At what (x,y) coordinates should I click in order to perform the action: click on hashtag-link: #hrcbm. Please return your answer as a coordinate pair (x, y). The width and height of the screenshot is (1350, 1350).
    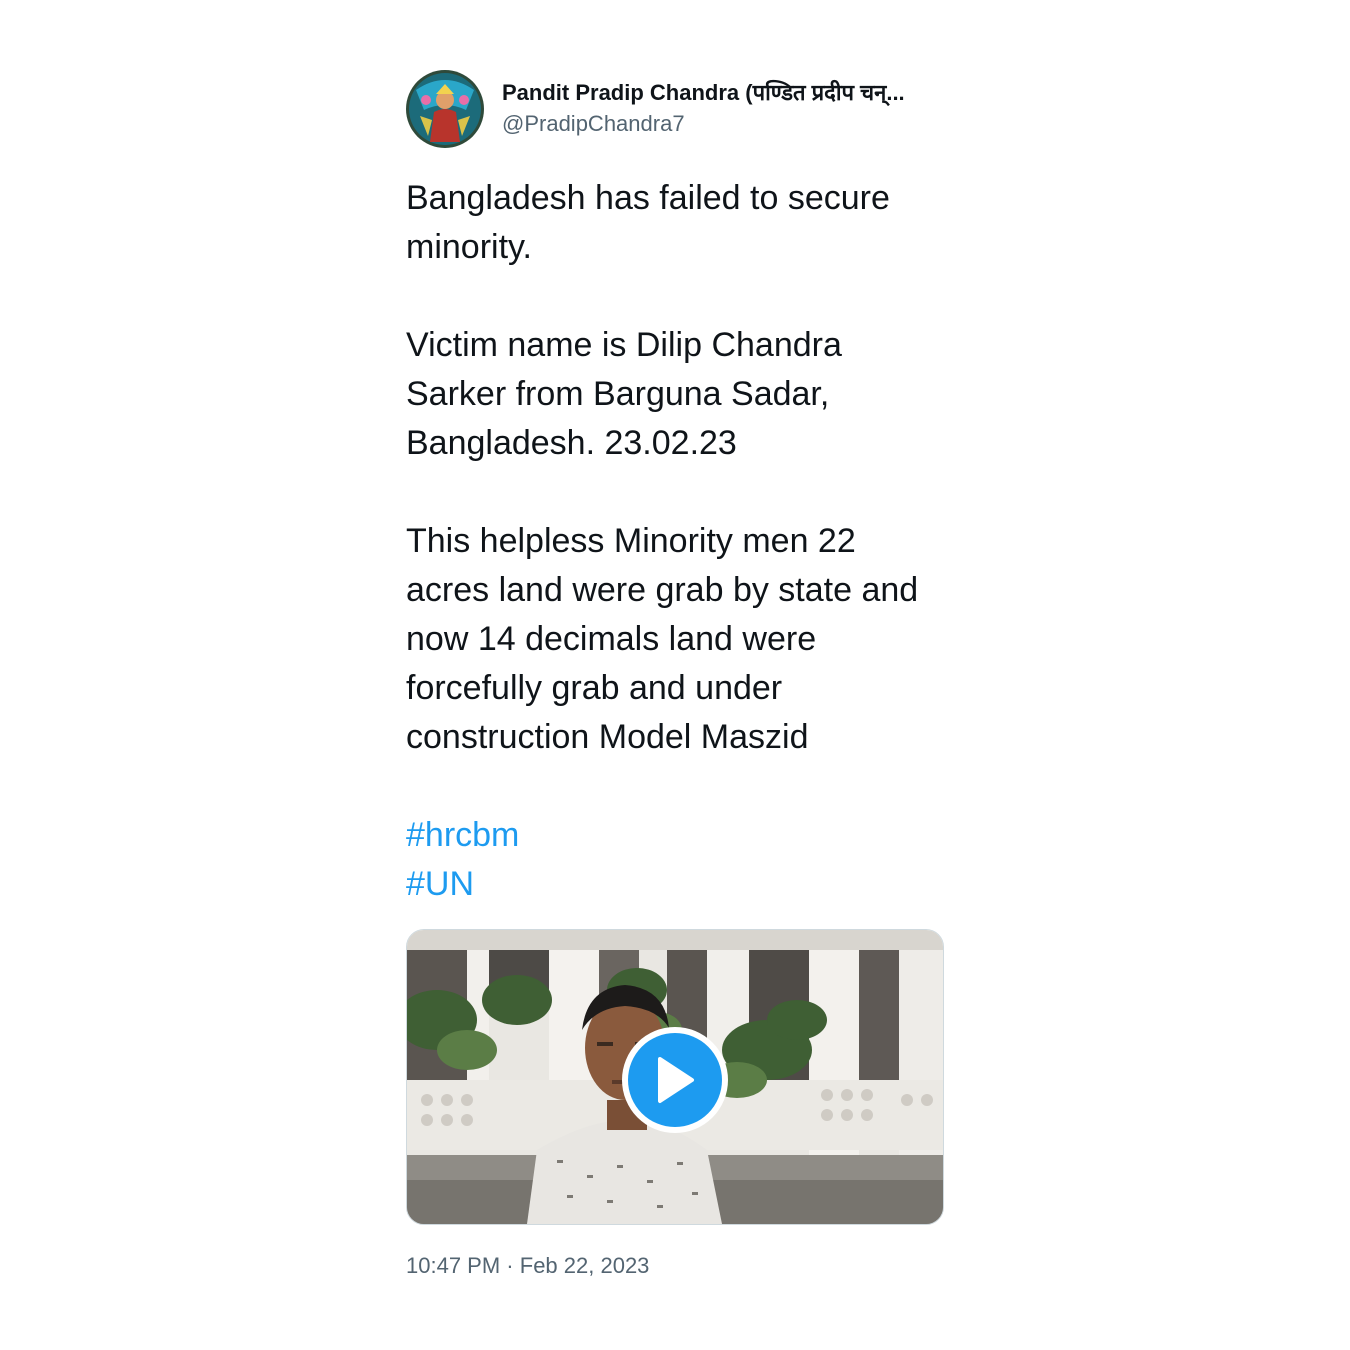
    Looking at the image, I should click on (675, 835).